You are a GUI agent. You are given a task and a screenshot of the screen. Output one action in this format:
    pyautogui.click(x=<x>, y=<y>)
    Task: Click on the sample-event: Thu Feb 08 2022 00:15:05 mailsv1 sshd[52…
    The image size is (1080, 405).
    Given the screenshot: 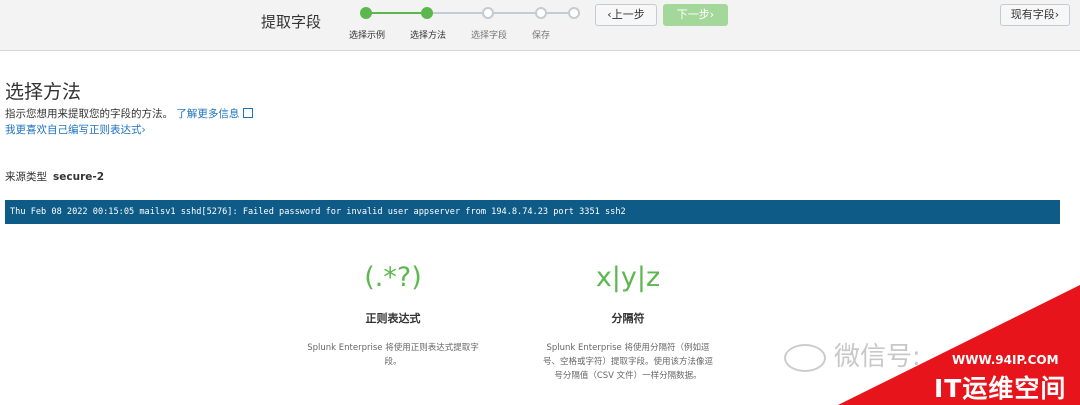 What is the action you would take?
    pyautogui.click(x=532, y=212)
    